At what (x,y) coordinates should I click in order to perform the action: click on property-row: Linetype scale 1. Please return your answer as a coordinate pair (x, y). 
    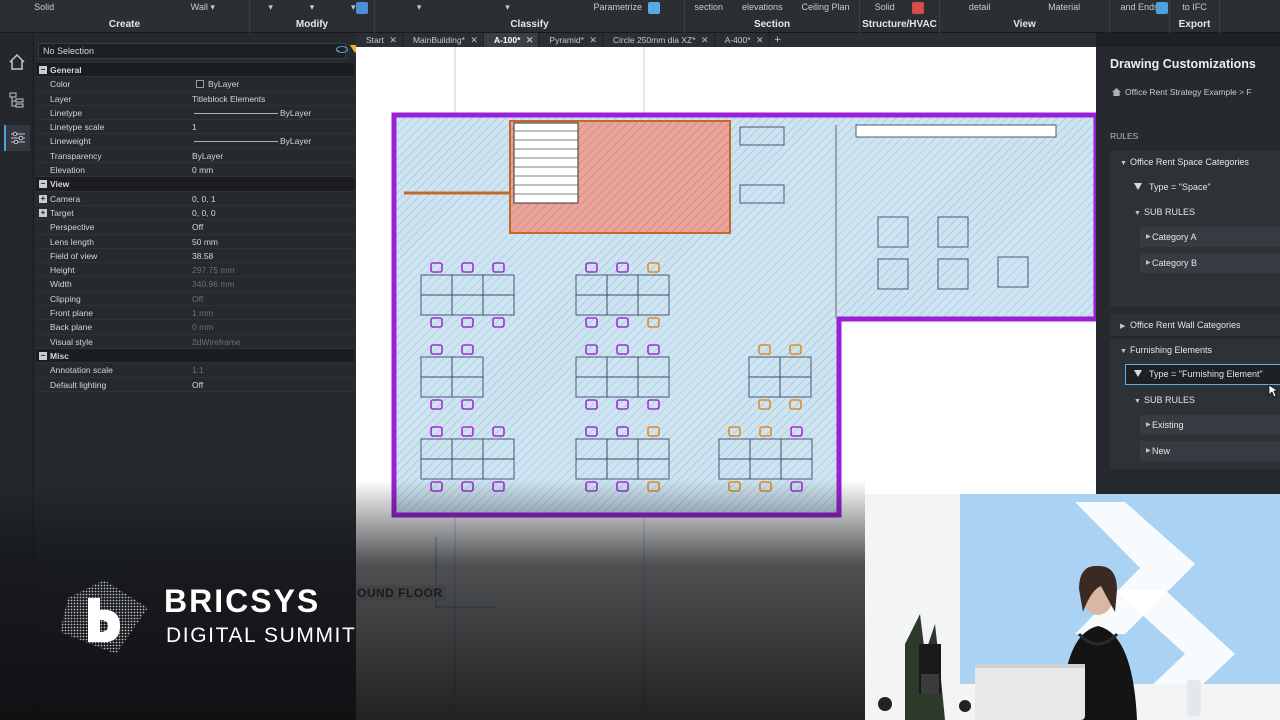
    Looking at the image, I should click on (195, 127).